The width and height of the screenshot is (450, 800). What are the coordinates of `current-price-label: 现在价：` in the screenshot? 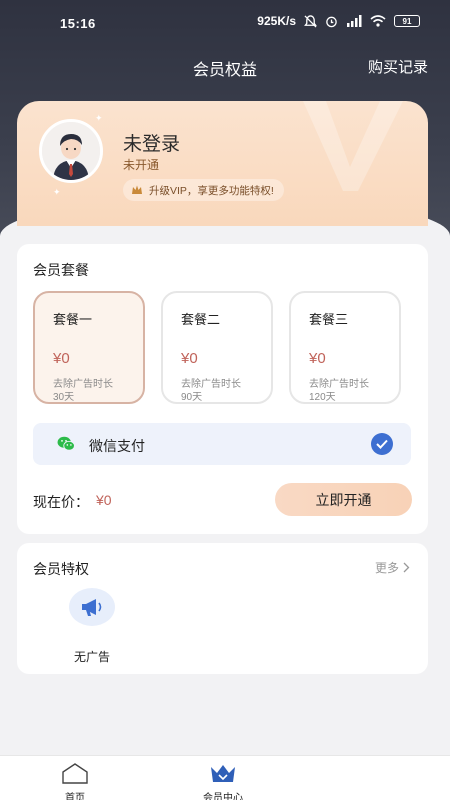 It's located at (61, 502).